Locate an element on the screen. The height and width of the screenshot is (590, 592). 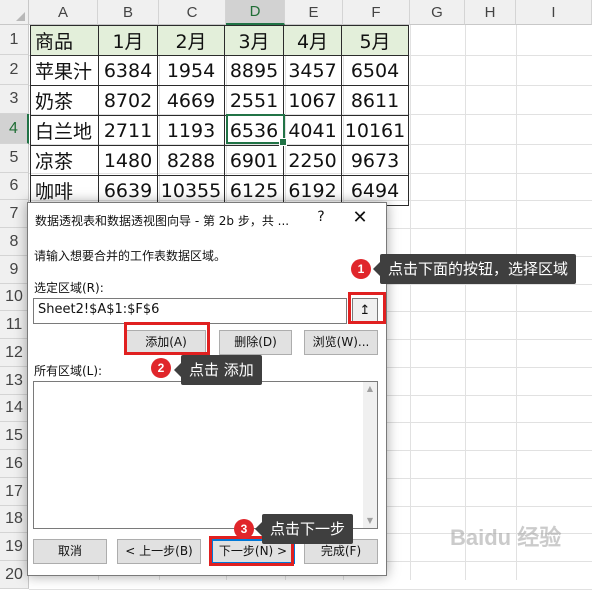
table-cell: 10161 is located at coordinates (375, 130).